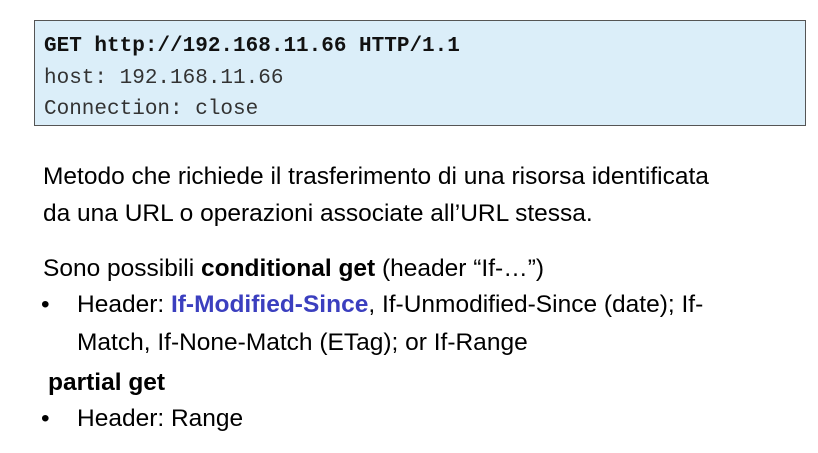  Describe the element at coordinates (536, 304) in the screenshot. I see `header-rest: , If-Unmodified-Since (date); If-` at that location.